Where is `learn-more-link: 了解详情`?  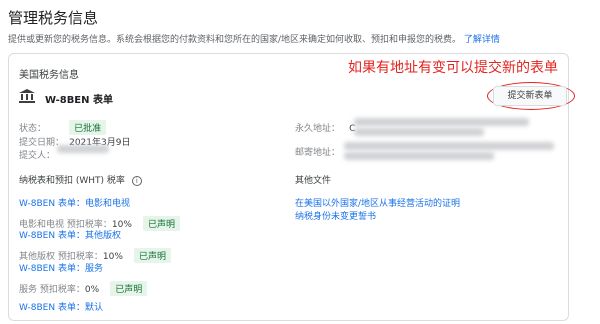 learn-more-link: 了解详情 is located at coordinates (482, 40).